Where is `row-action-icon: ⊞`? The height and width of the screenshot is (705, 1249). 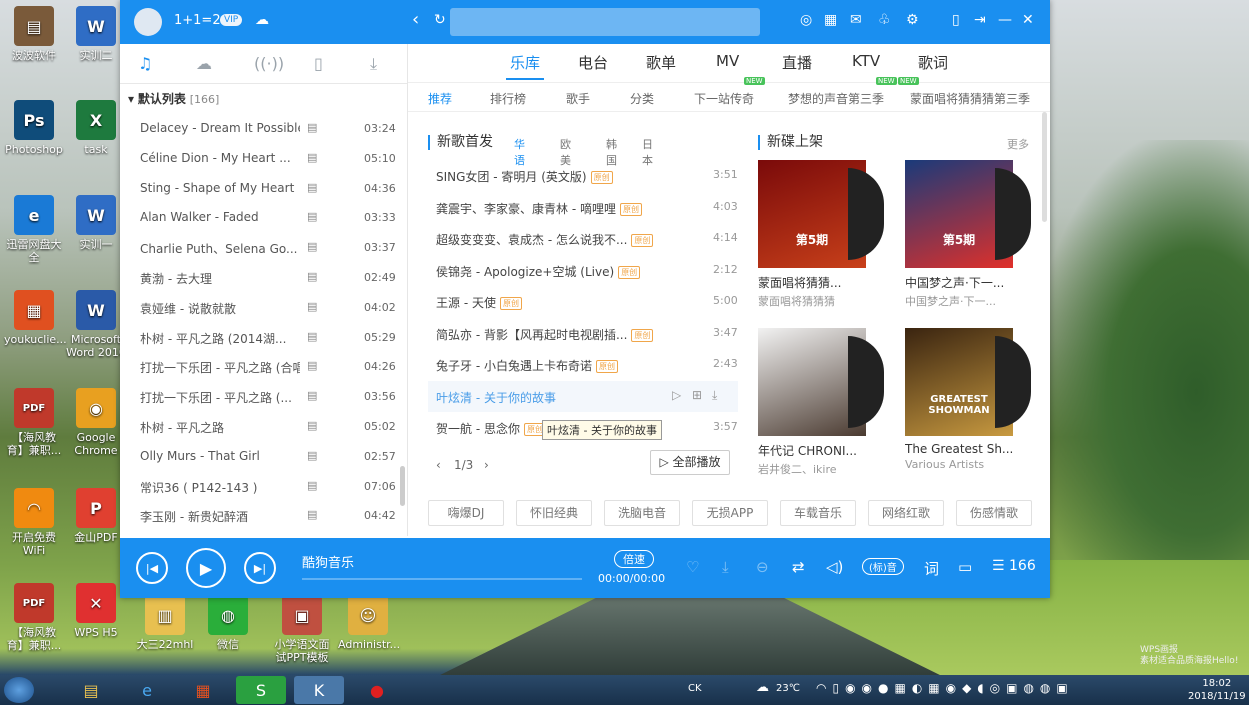
row-action-icon: ⊞ is located at coordinates (697, 395).